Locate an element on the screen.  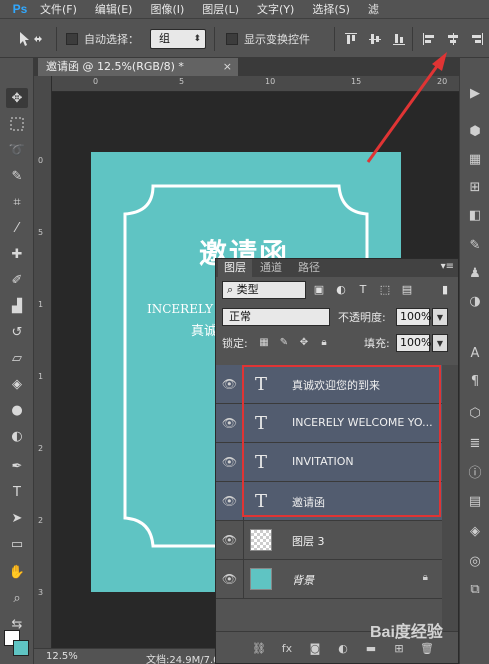
layer-row: 👁︎ 背景 🔒︎ is located at coordinates (329, 579).